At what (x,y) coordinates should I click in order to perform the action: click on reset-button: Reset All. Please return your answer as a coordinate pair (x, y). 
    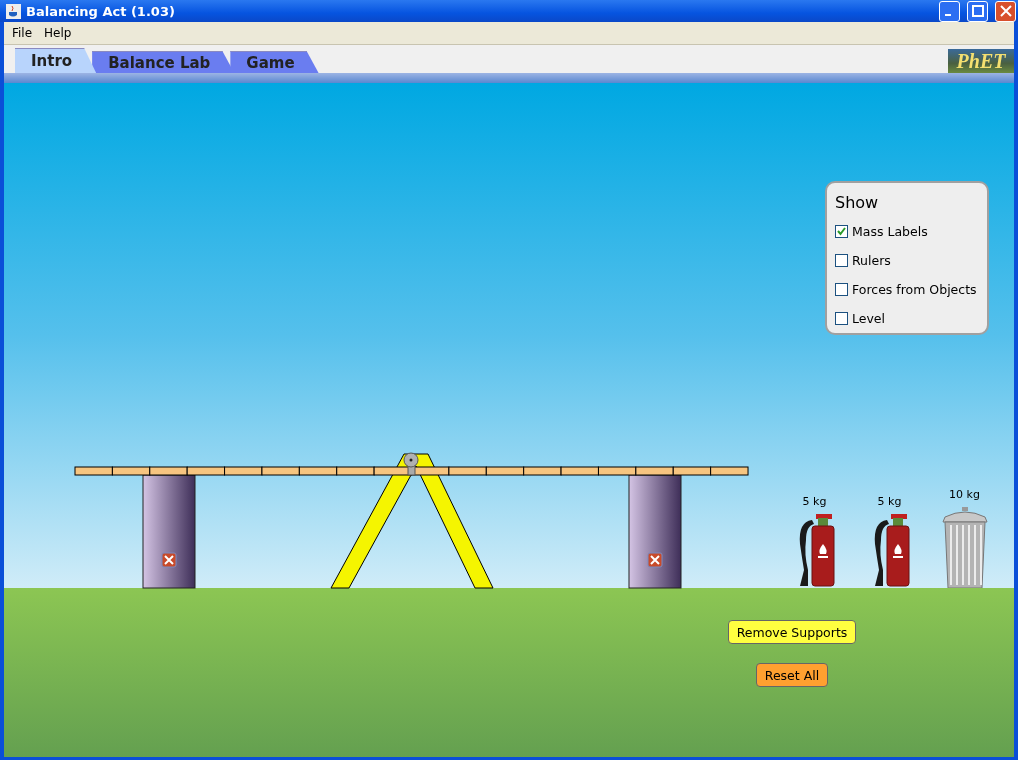
    Looking at the image, I should click on (792, 675).